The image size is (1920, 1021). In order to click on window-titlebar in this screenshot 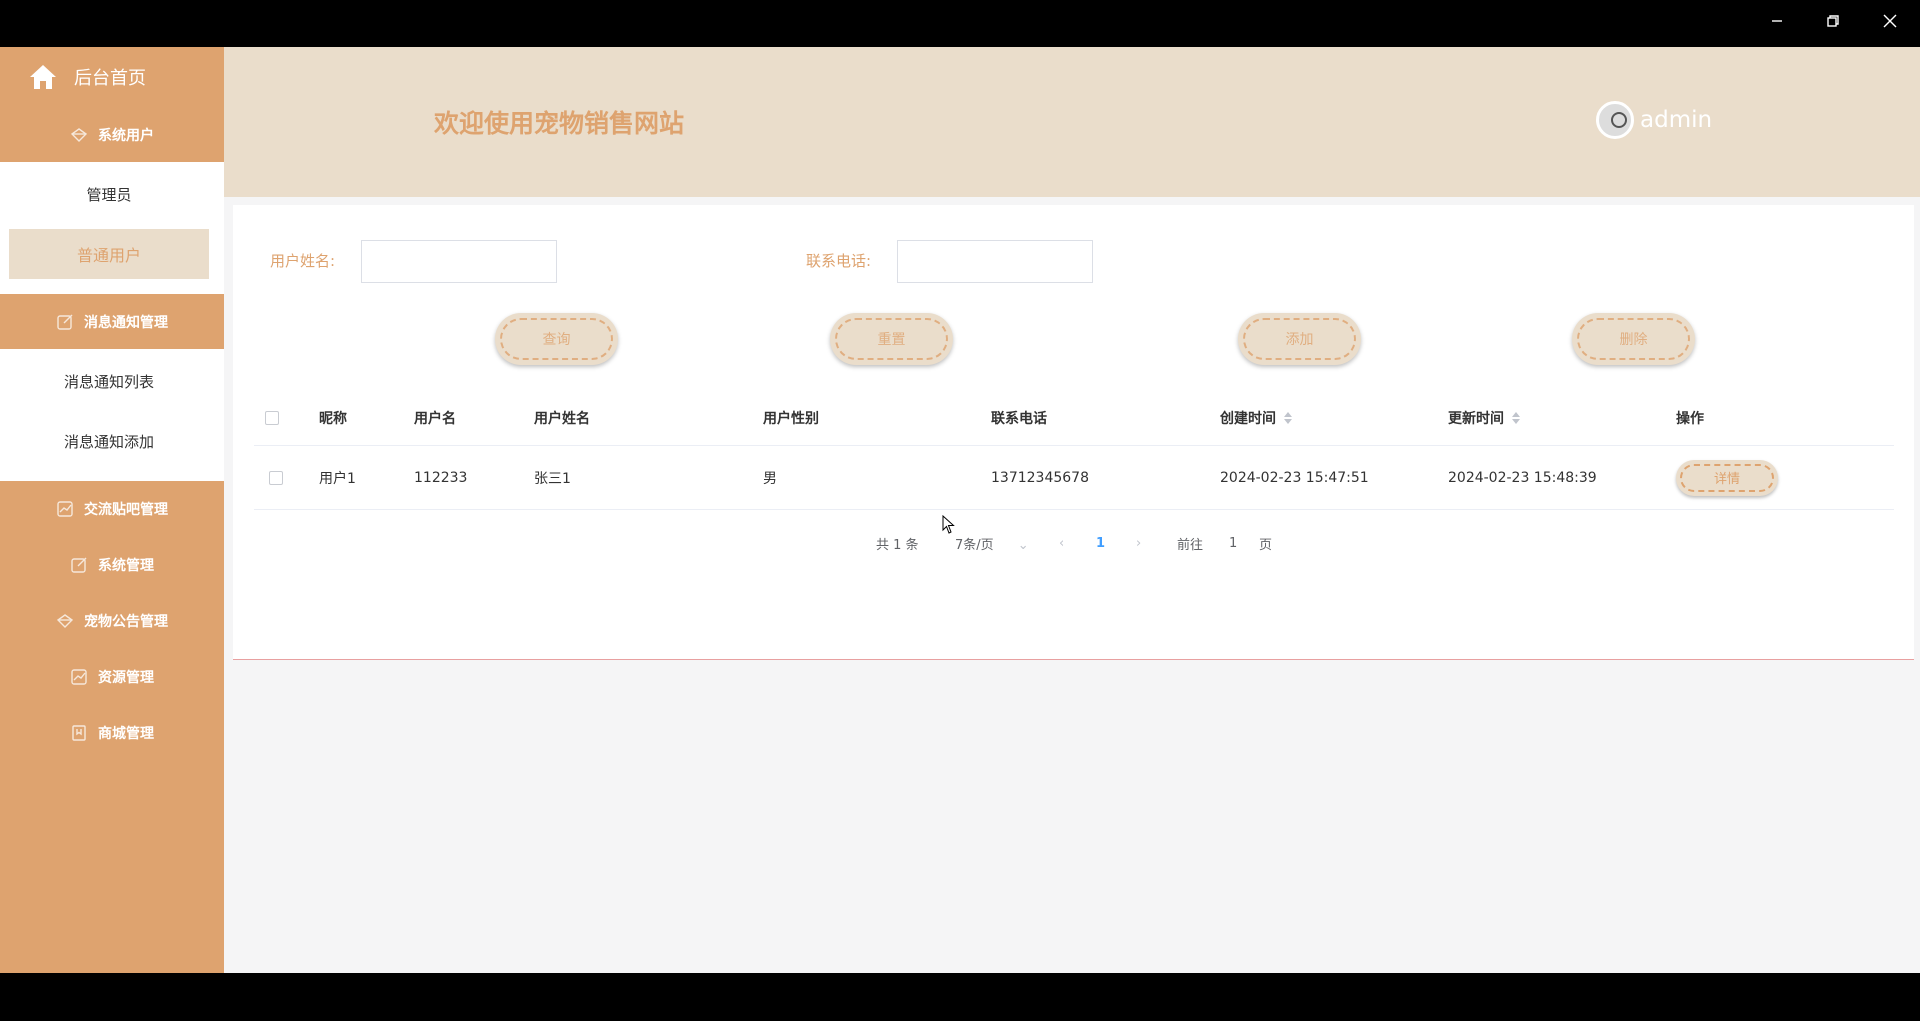, I will do `click(960, 23)`.